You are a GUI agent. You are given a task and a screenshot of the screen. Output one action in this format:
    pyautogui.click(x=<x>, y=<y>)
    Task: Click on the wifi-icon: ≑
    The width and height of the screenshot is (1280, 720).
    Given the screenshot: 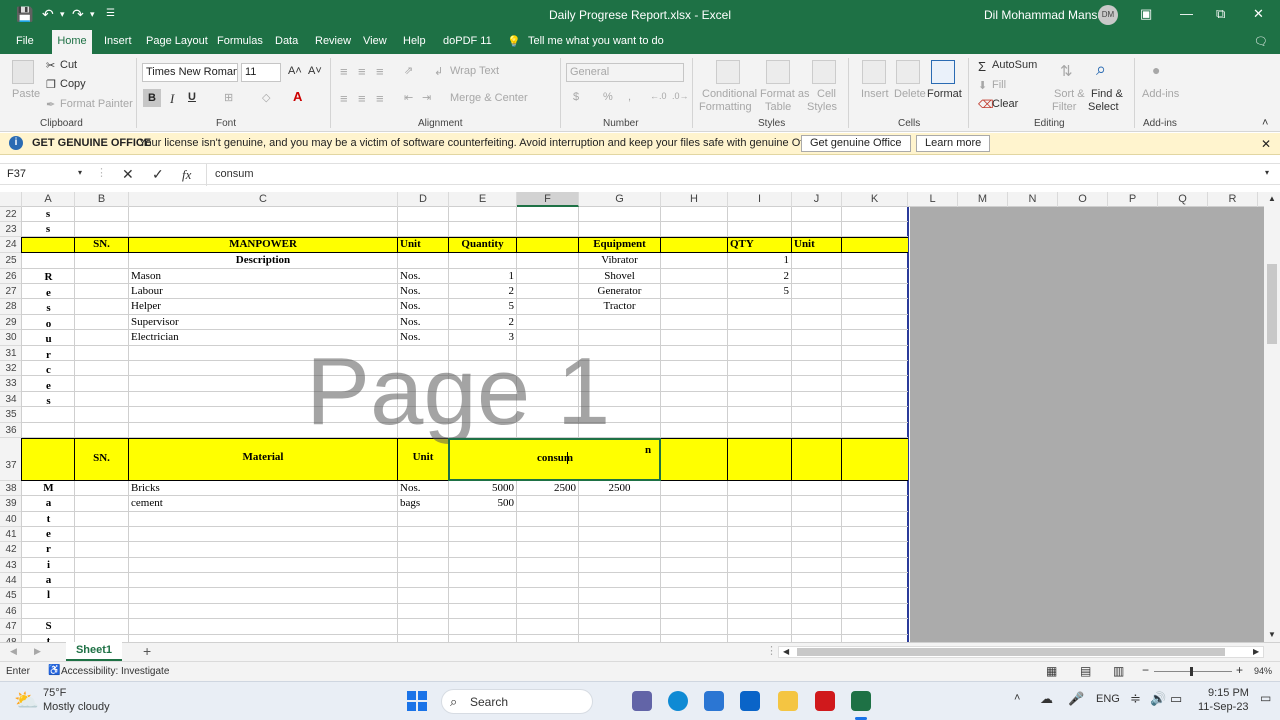 What is the action you would take?
    pyautogui.click(x=1135, y=699)
    